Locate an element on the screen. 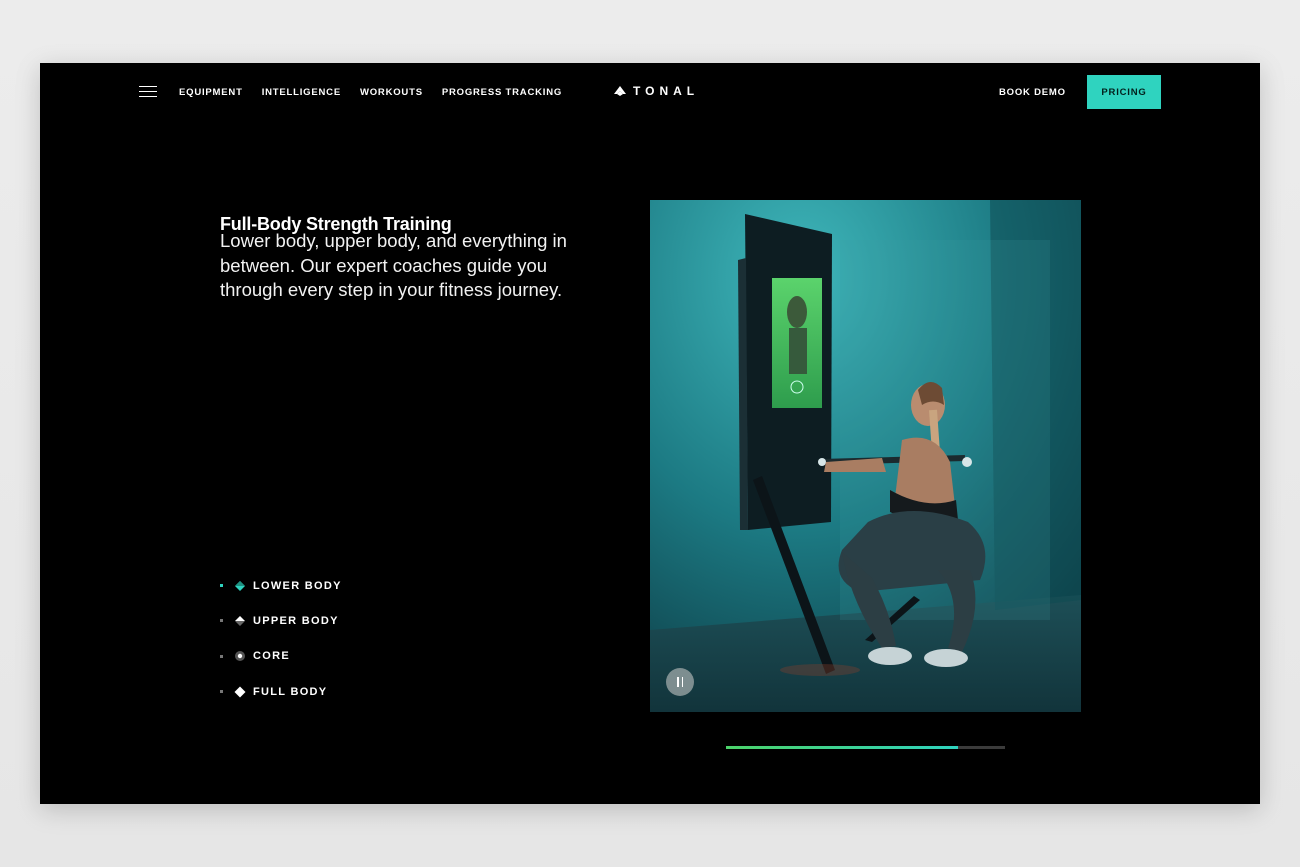 The height and width of the screenshot is (867, 1300). category-lower-body: LOWER BODY is located at coordinates (281, 585).